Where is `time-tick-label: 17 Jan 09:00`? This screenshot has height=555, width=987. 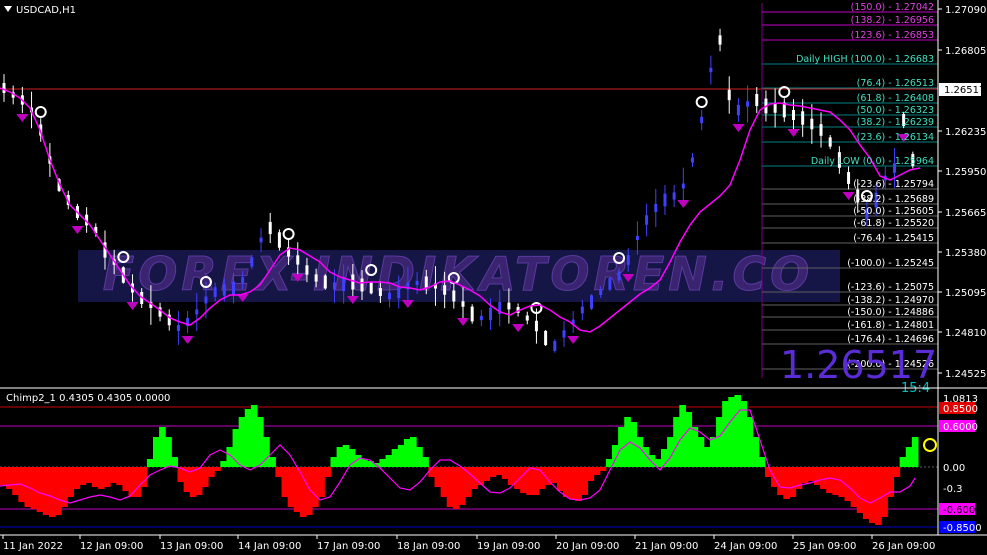 time-tick-label: 17 Jan 09:00 is located at coordinates (348, 546).